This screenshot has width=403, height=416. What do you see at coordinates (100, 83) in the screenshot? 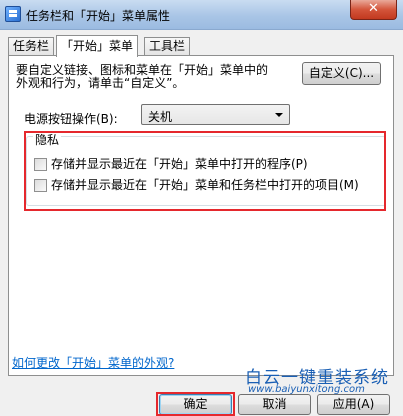
I see `description-line: 外观和行为，请单击“自定义”。` at bounding box center [100, 83].